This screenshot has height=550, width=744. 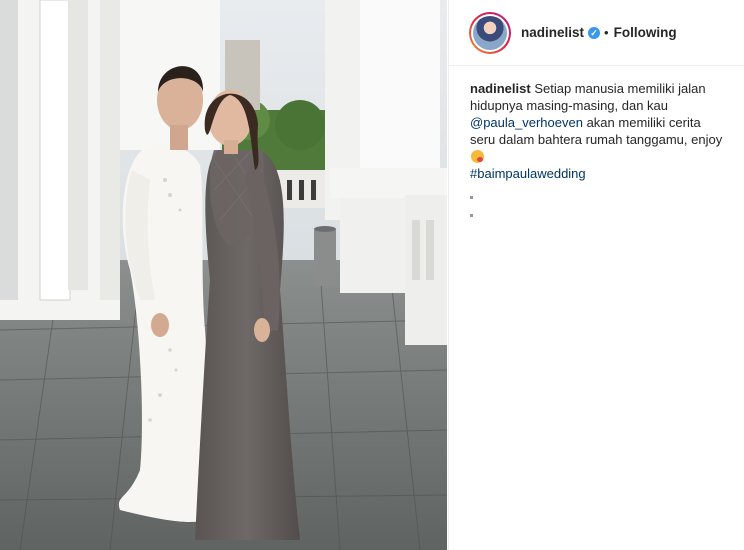 What do you see at coordinates (477, 156) in the screenshot?
I see `kissing-face-emoji-icon` at bounding box center [477, 156].